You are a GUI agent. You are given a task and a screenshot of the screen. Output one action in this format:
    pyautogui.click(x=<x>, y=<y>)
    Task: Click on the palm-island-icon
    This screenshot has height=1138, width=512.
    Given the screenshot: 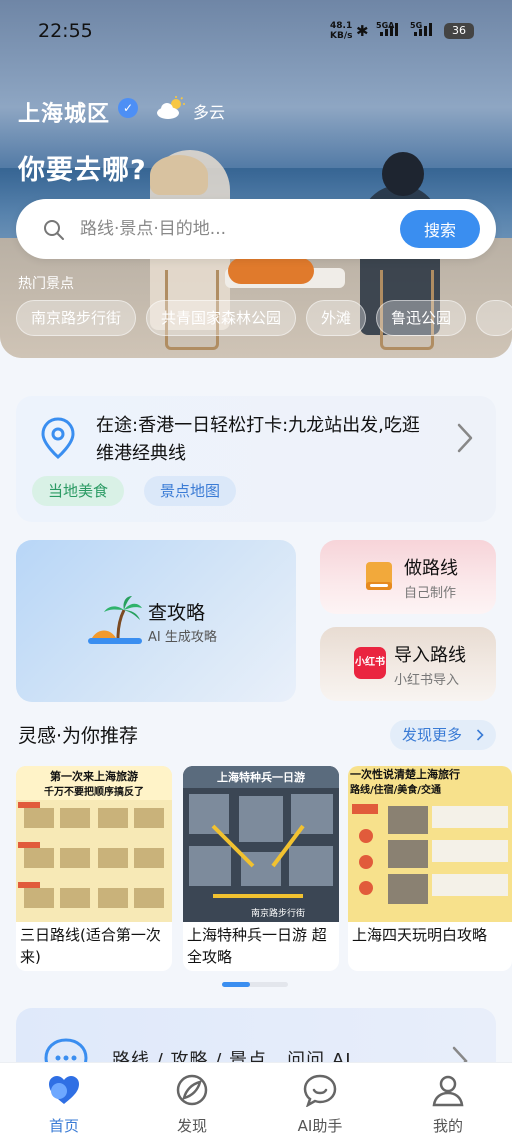 What is the action you would take?
    pyautogui.click(x=115, y=620)
    